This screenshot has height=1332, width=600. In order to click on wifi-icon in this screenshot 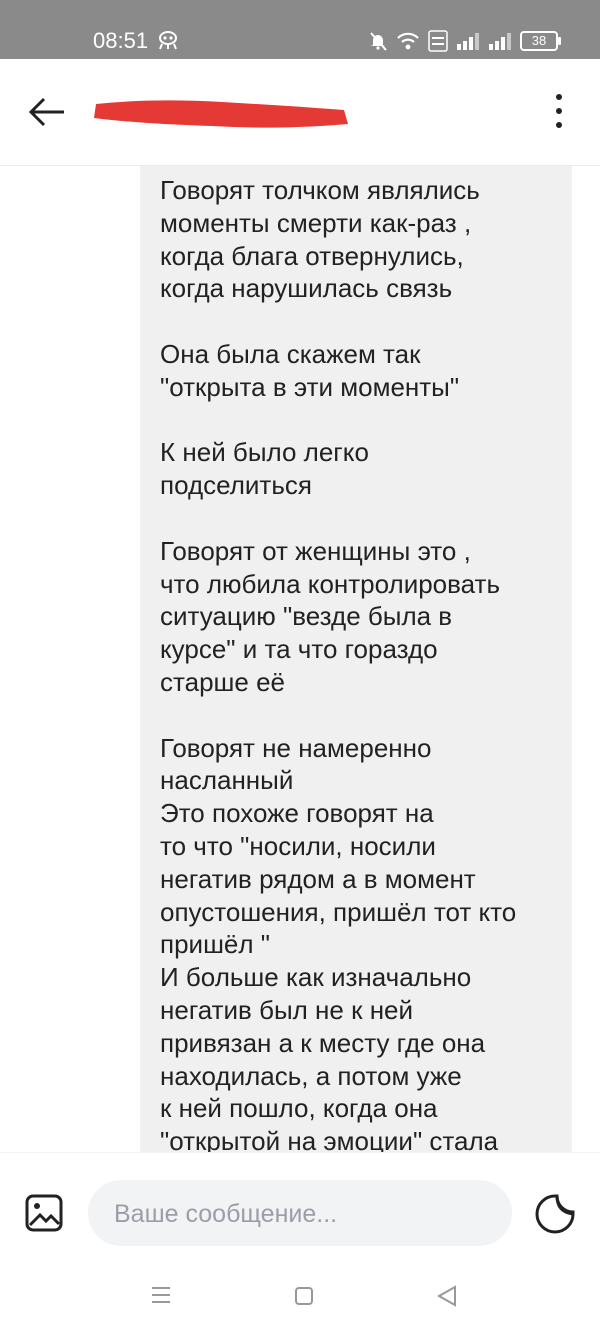, I will do `click(408, 41)`.